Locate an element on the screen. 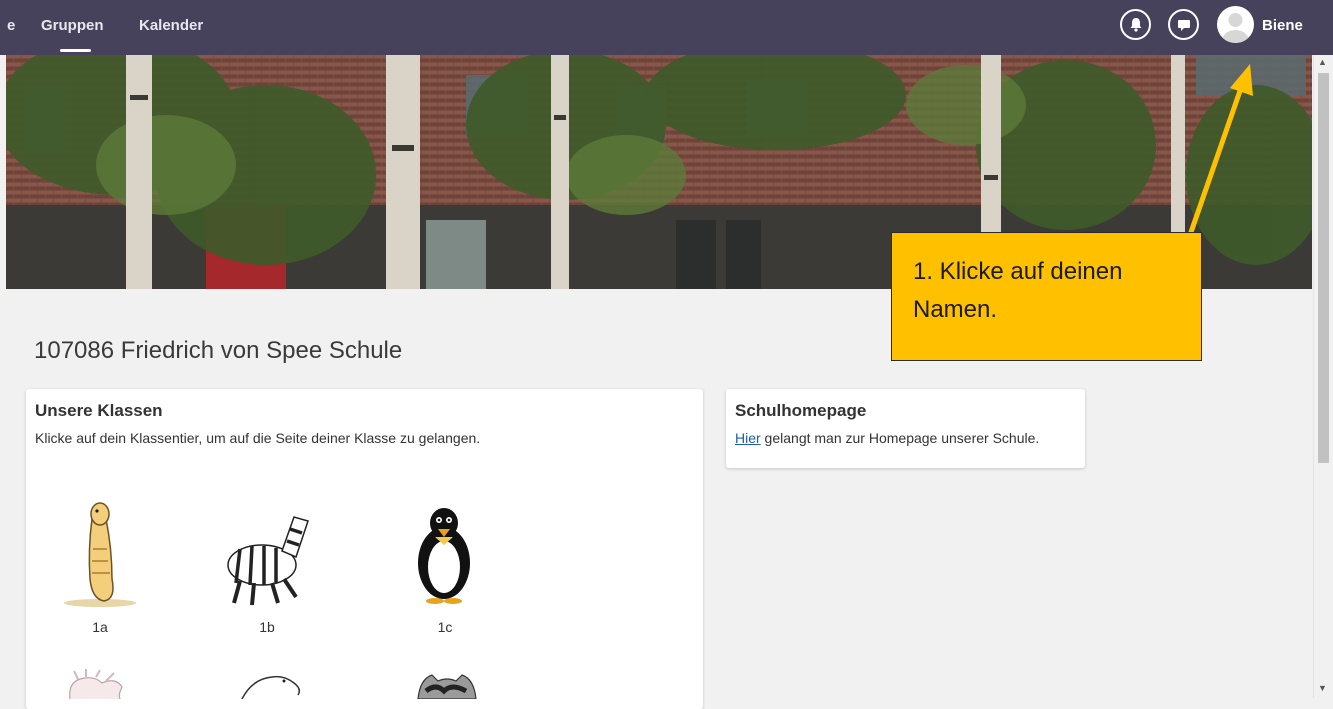 The image size is (1333, 709). user-name-link: Biene is located at coordinates (1282, 25).